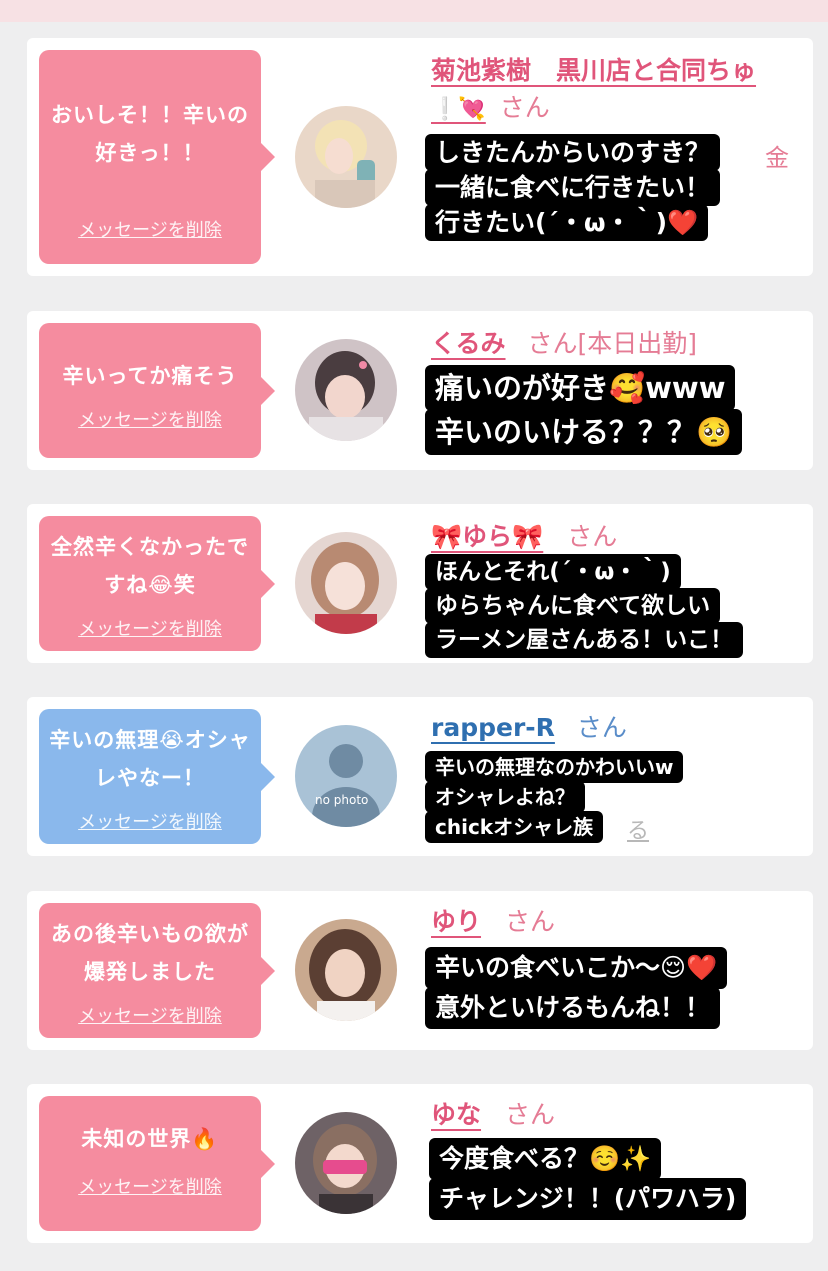  I want to click on reply-line: しきたんからいのすき？, so click(573, 152).